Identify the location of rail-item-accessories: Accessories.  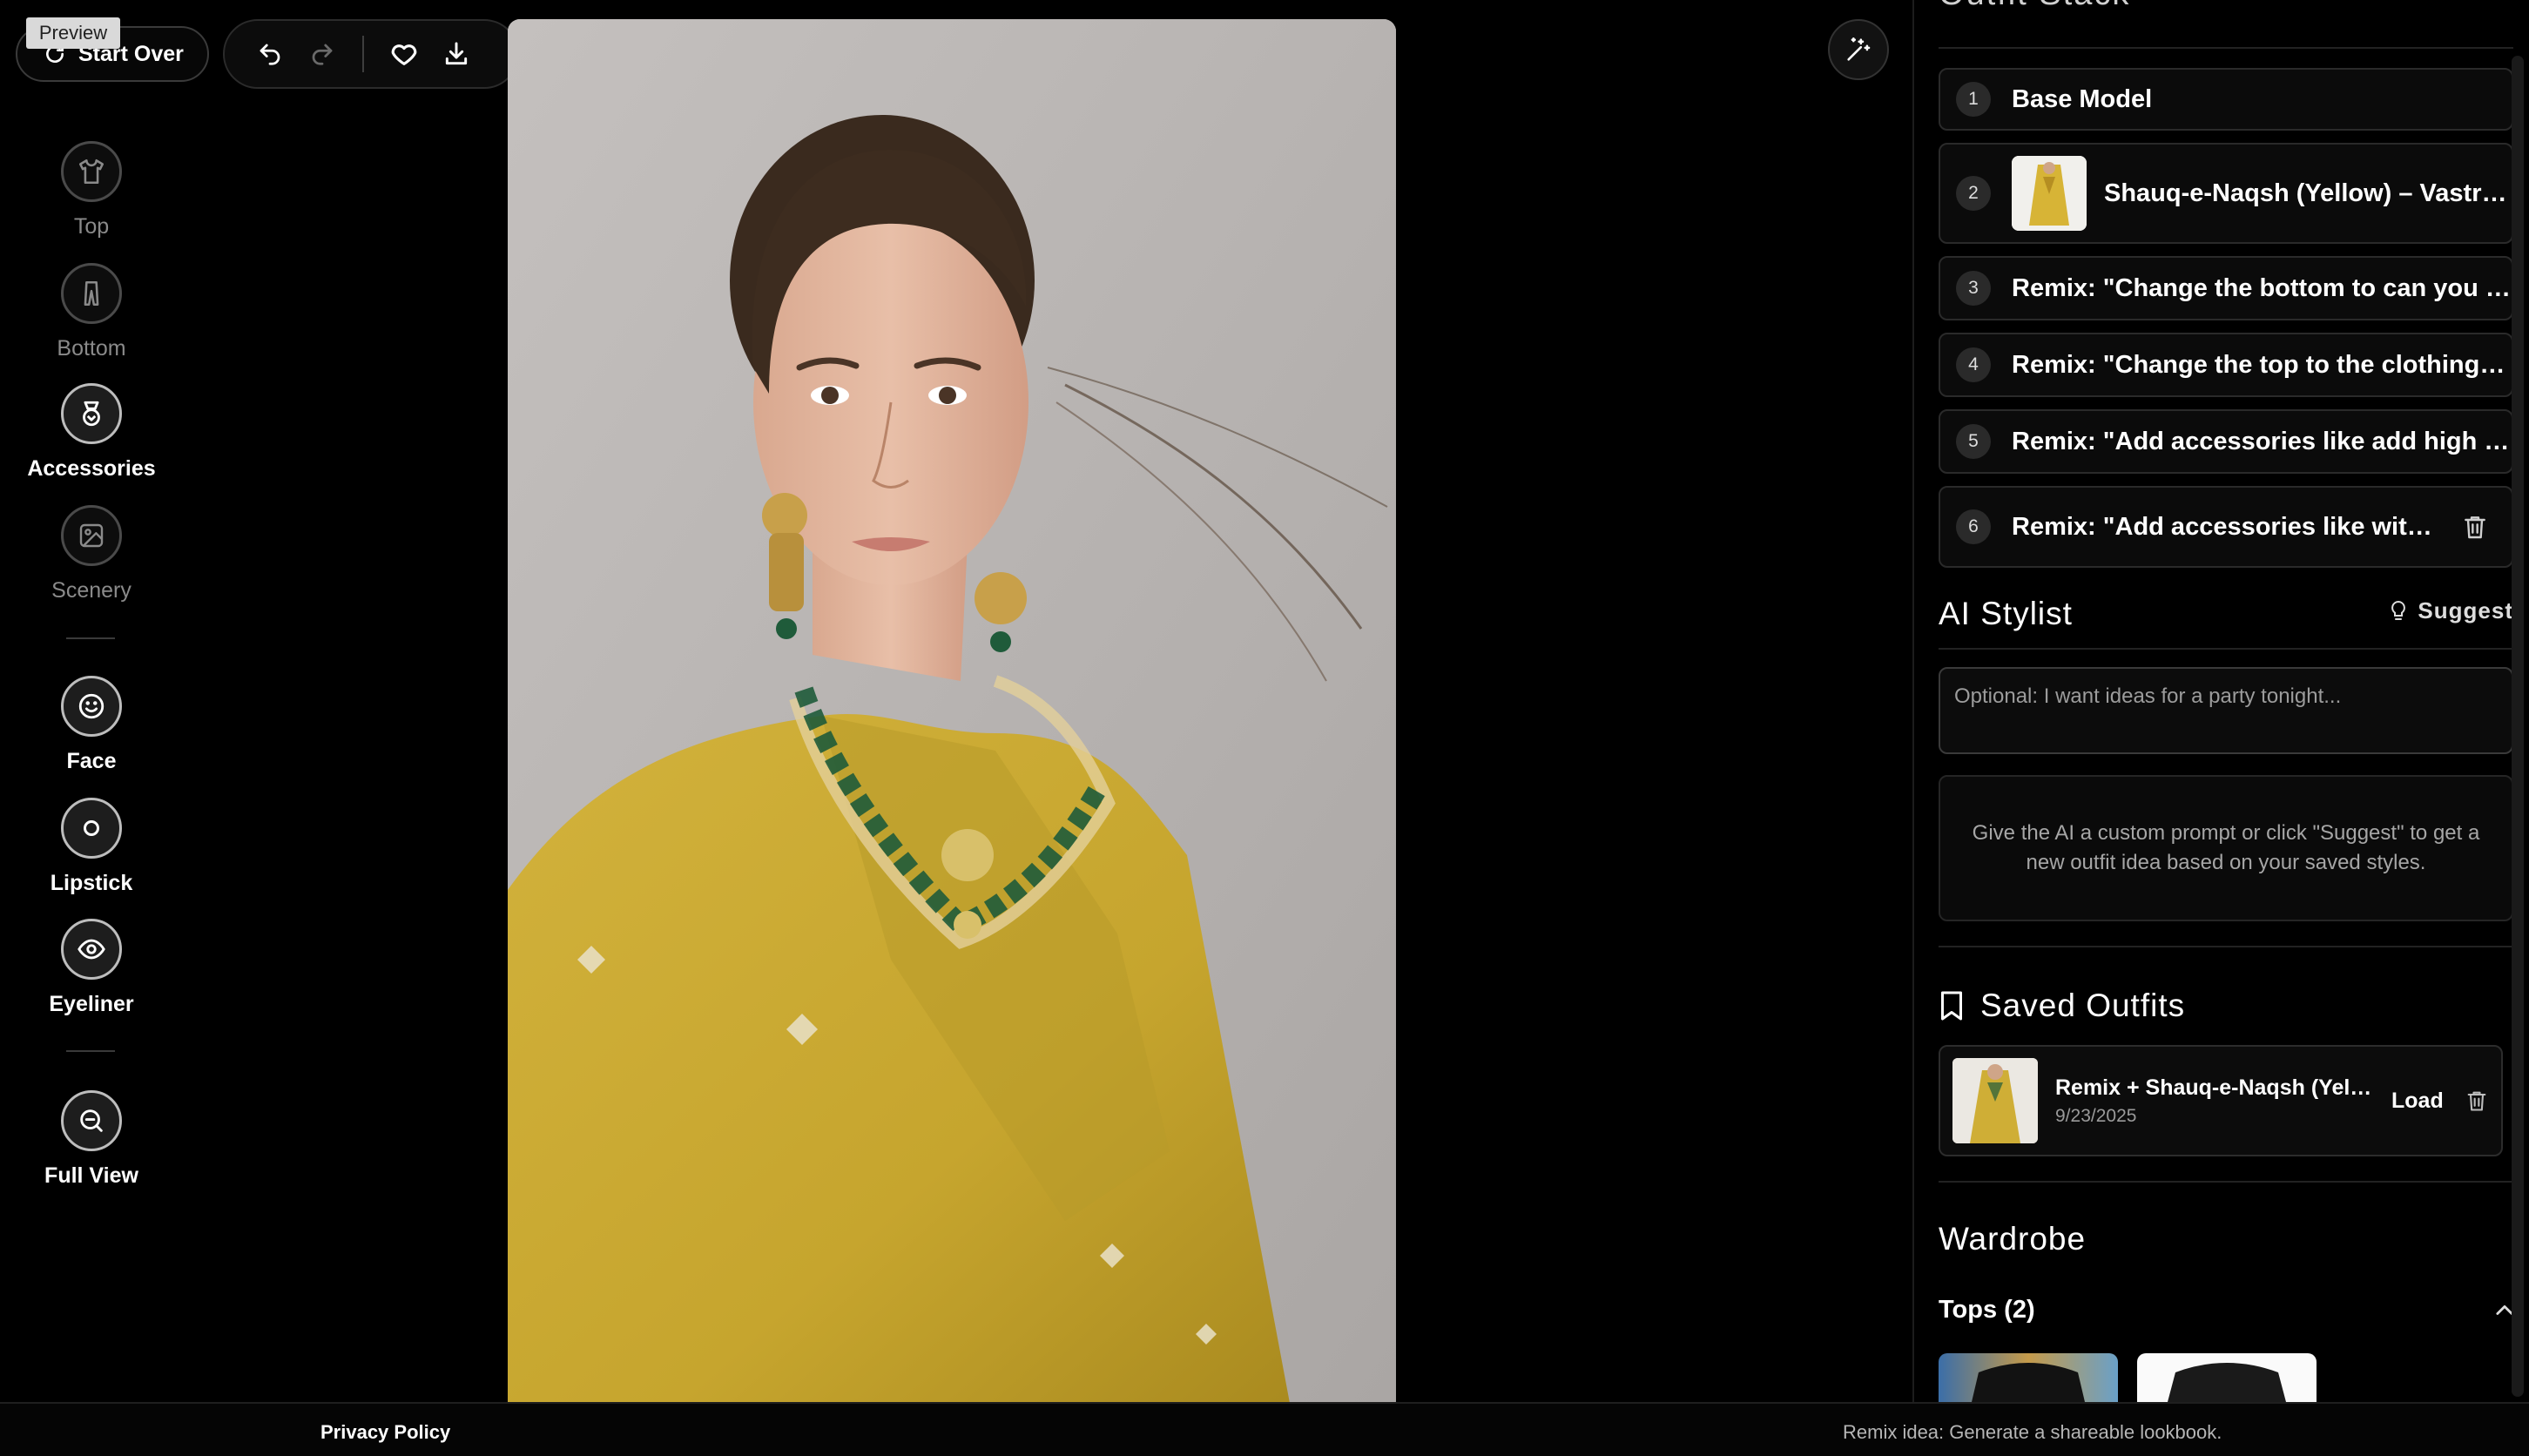
(92, 432).